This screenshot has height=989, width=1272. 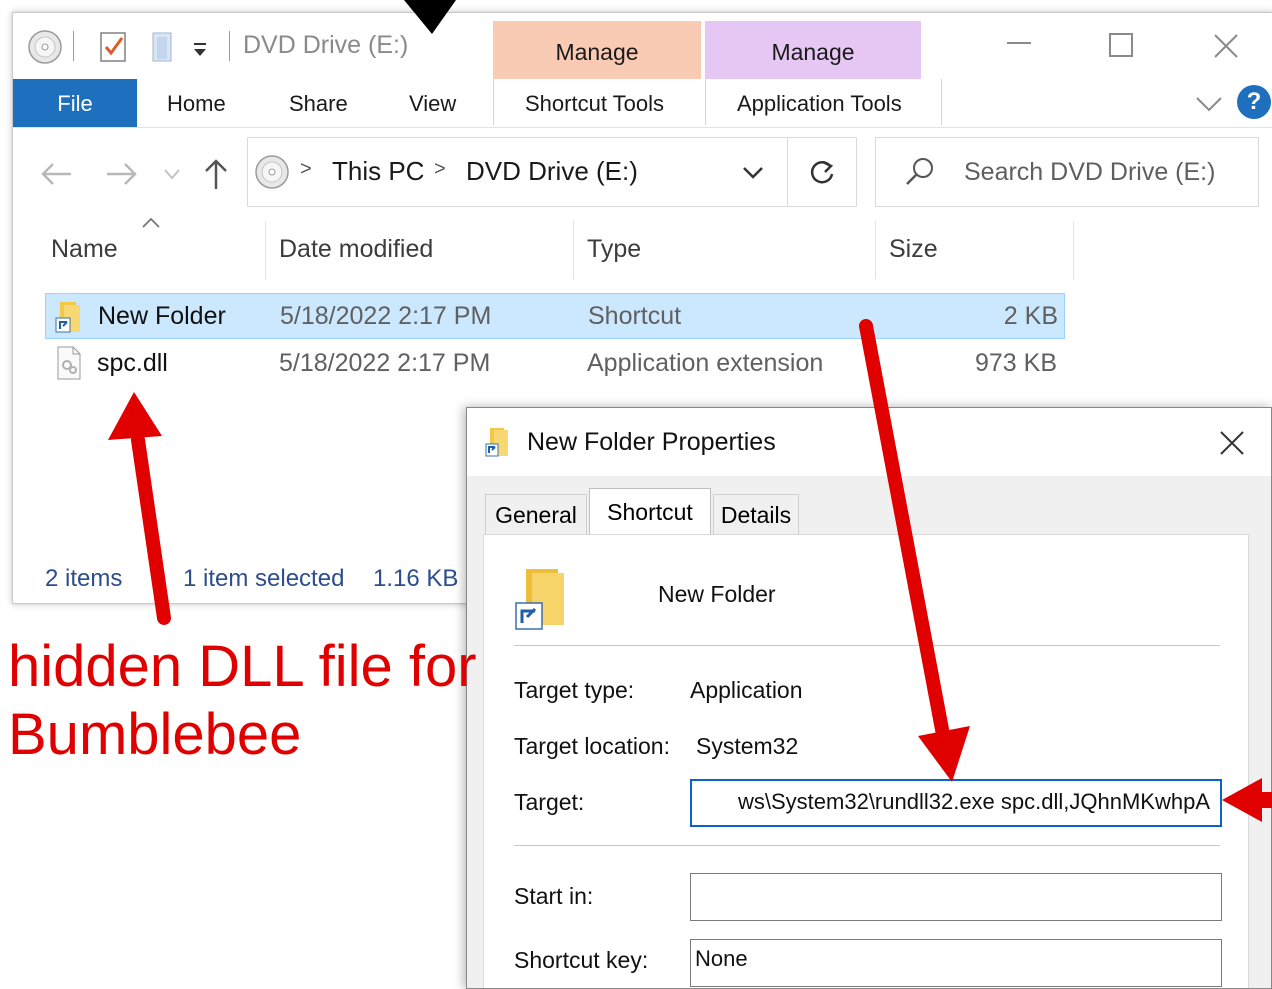 I want to click on annotation-line-2: Bumblebee, so click(x=155, y=734).